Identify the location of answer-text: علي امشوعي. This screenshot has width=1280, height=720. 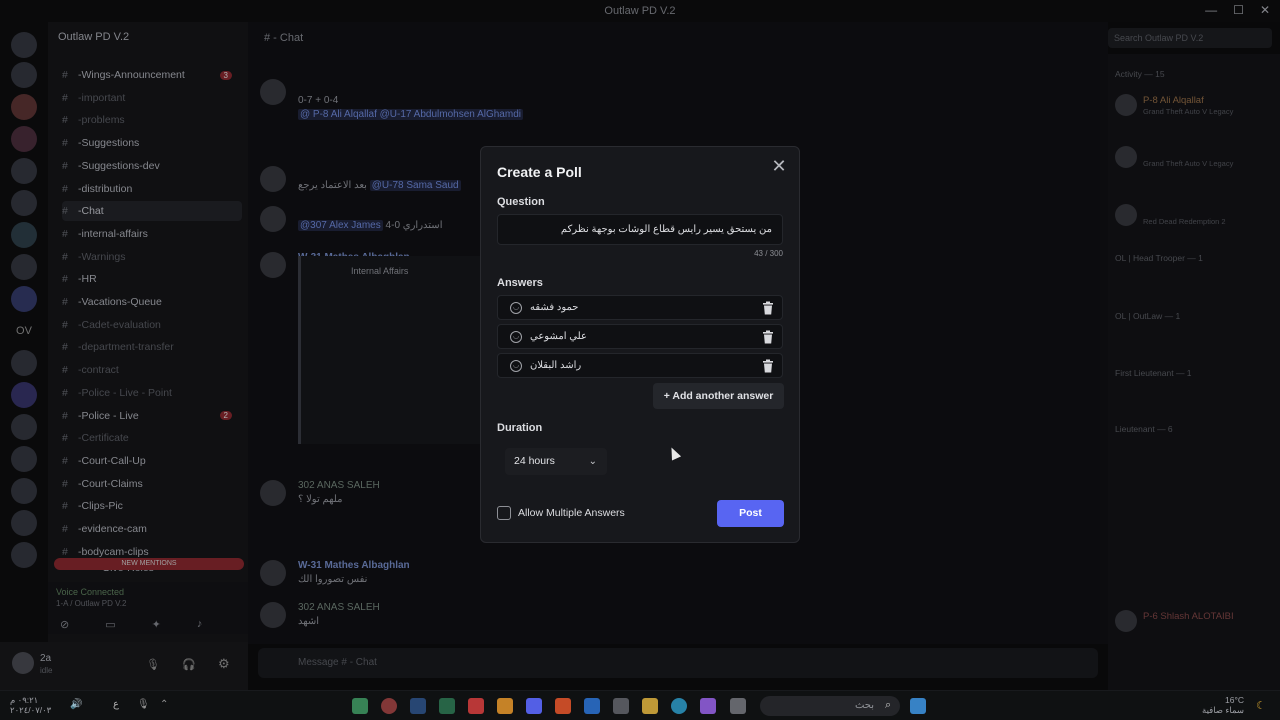
(558, 336).